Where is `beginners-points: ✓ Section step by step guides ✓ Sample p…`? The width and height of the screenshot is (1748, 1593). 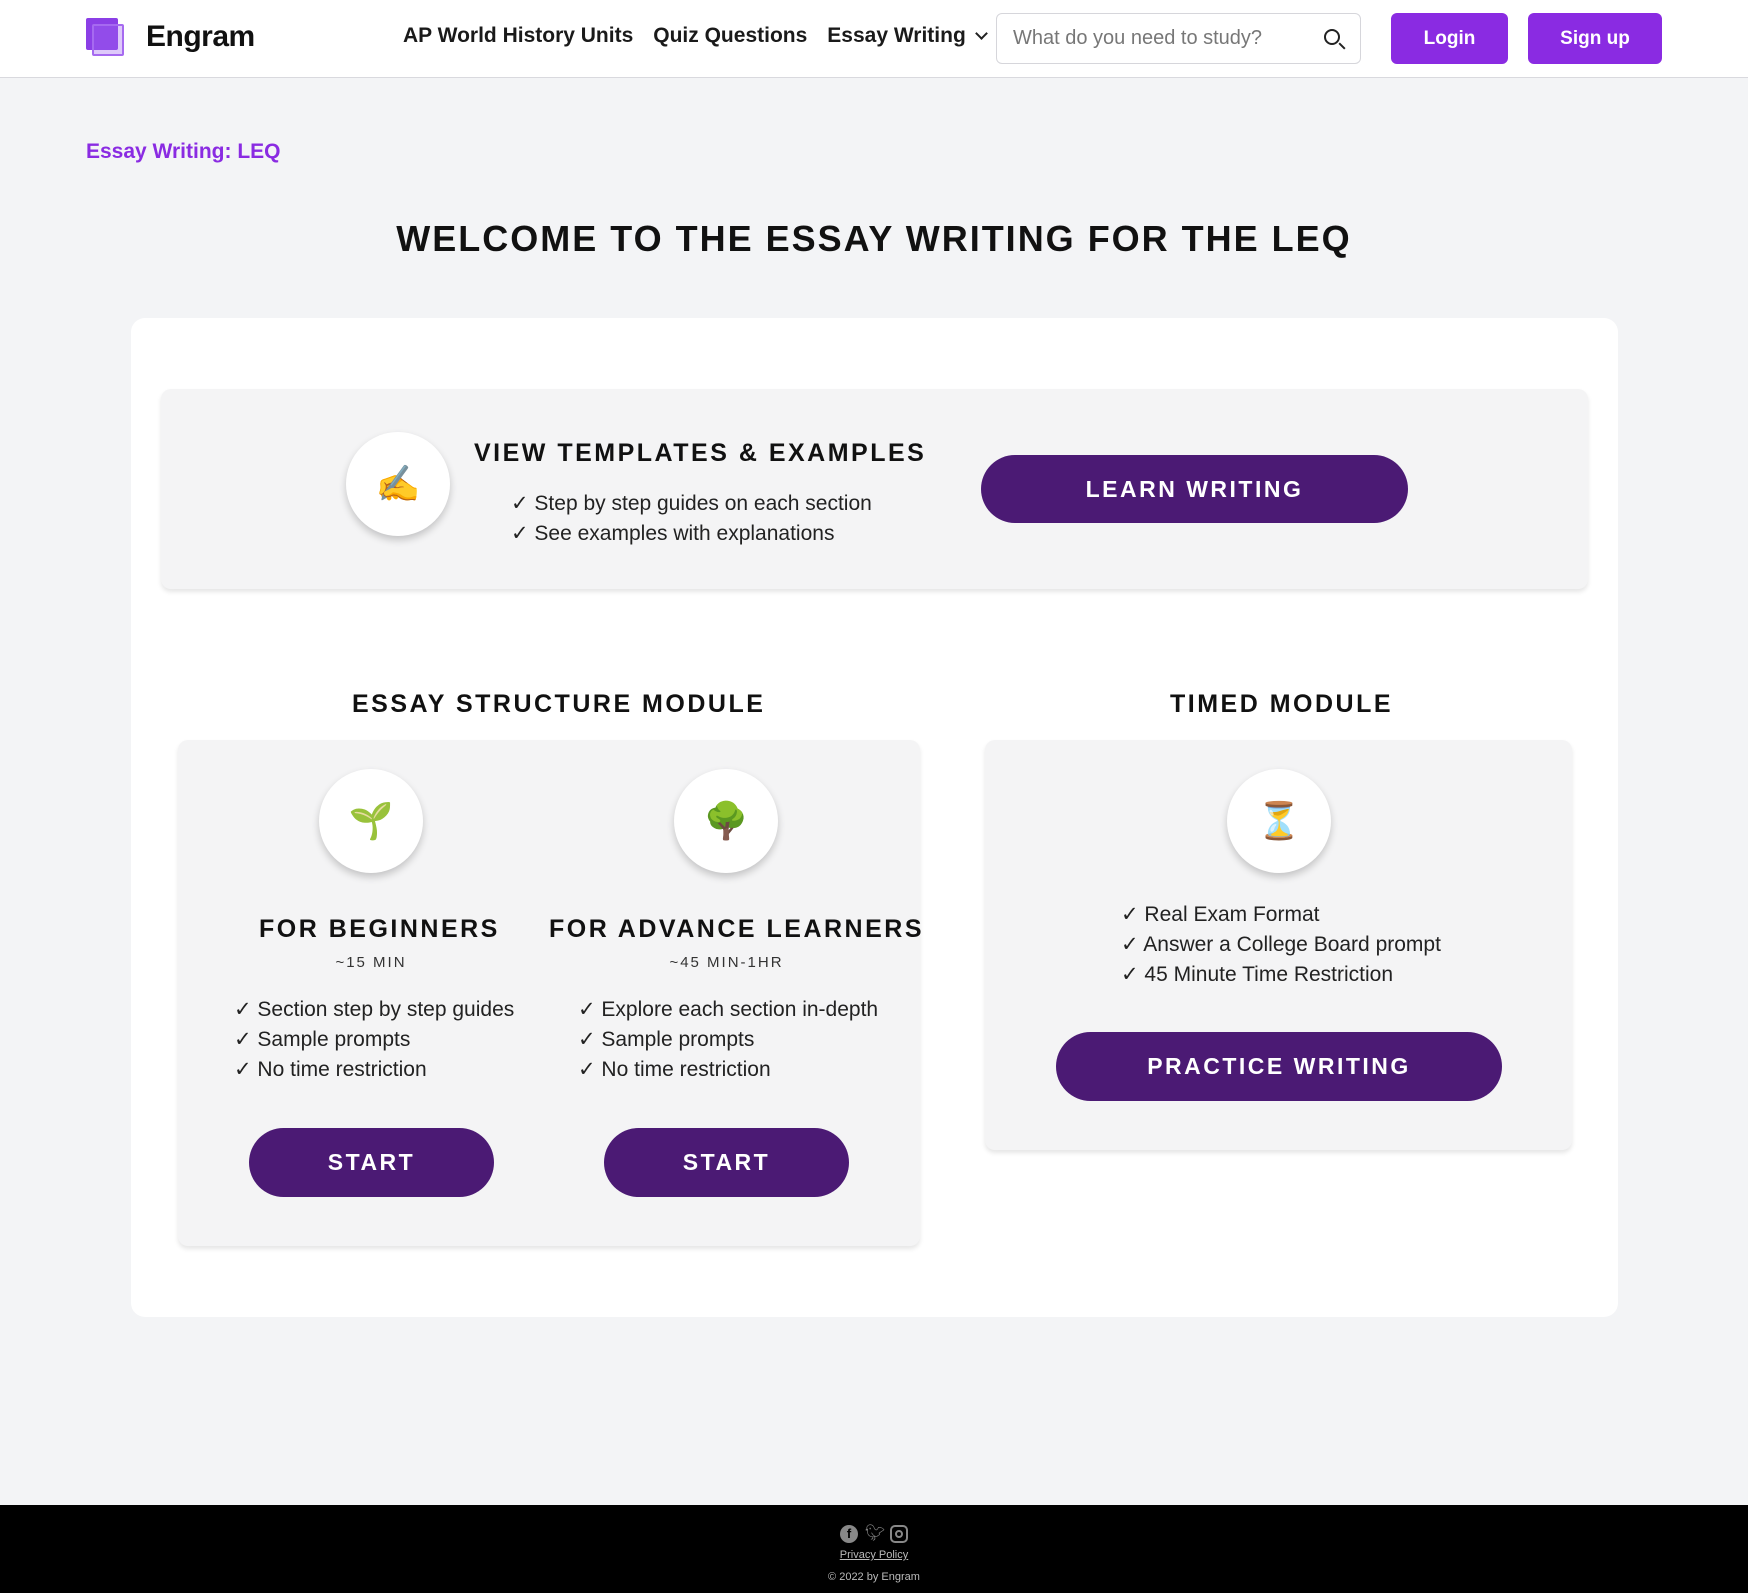
beginners-points: ✓ Section step by step guides ✓ Sample p… is located at coordinates (374, 1040).